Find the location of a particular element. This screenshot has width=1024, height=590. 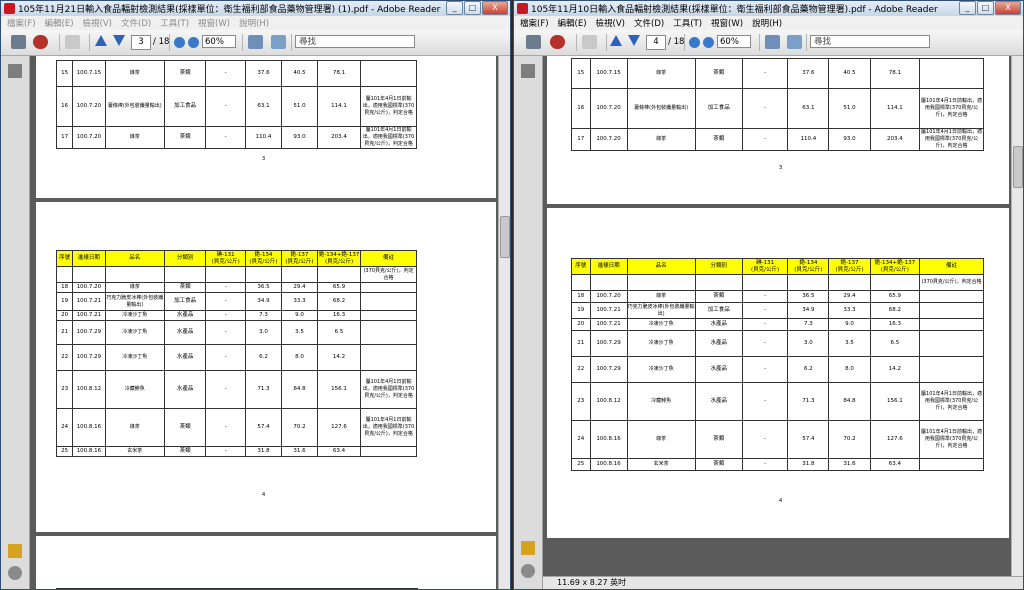

page-number-input: 4 is located at coordinates (656, 42).